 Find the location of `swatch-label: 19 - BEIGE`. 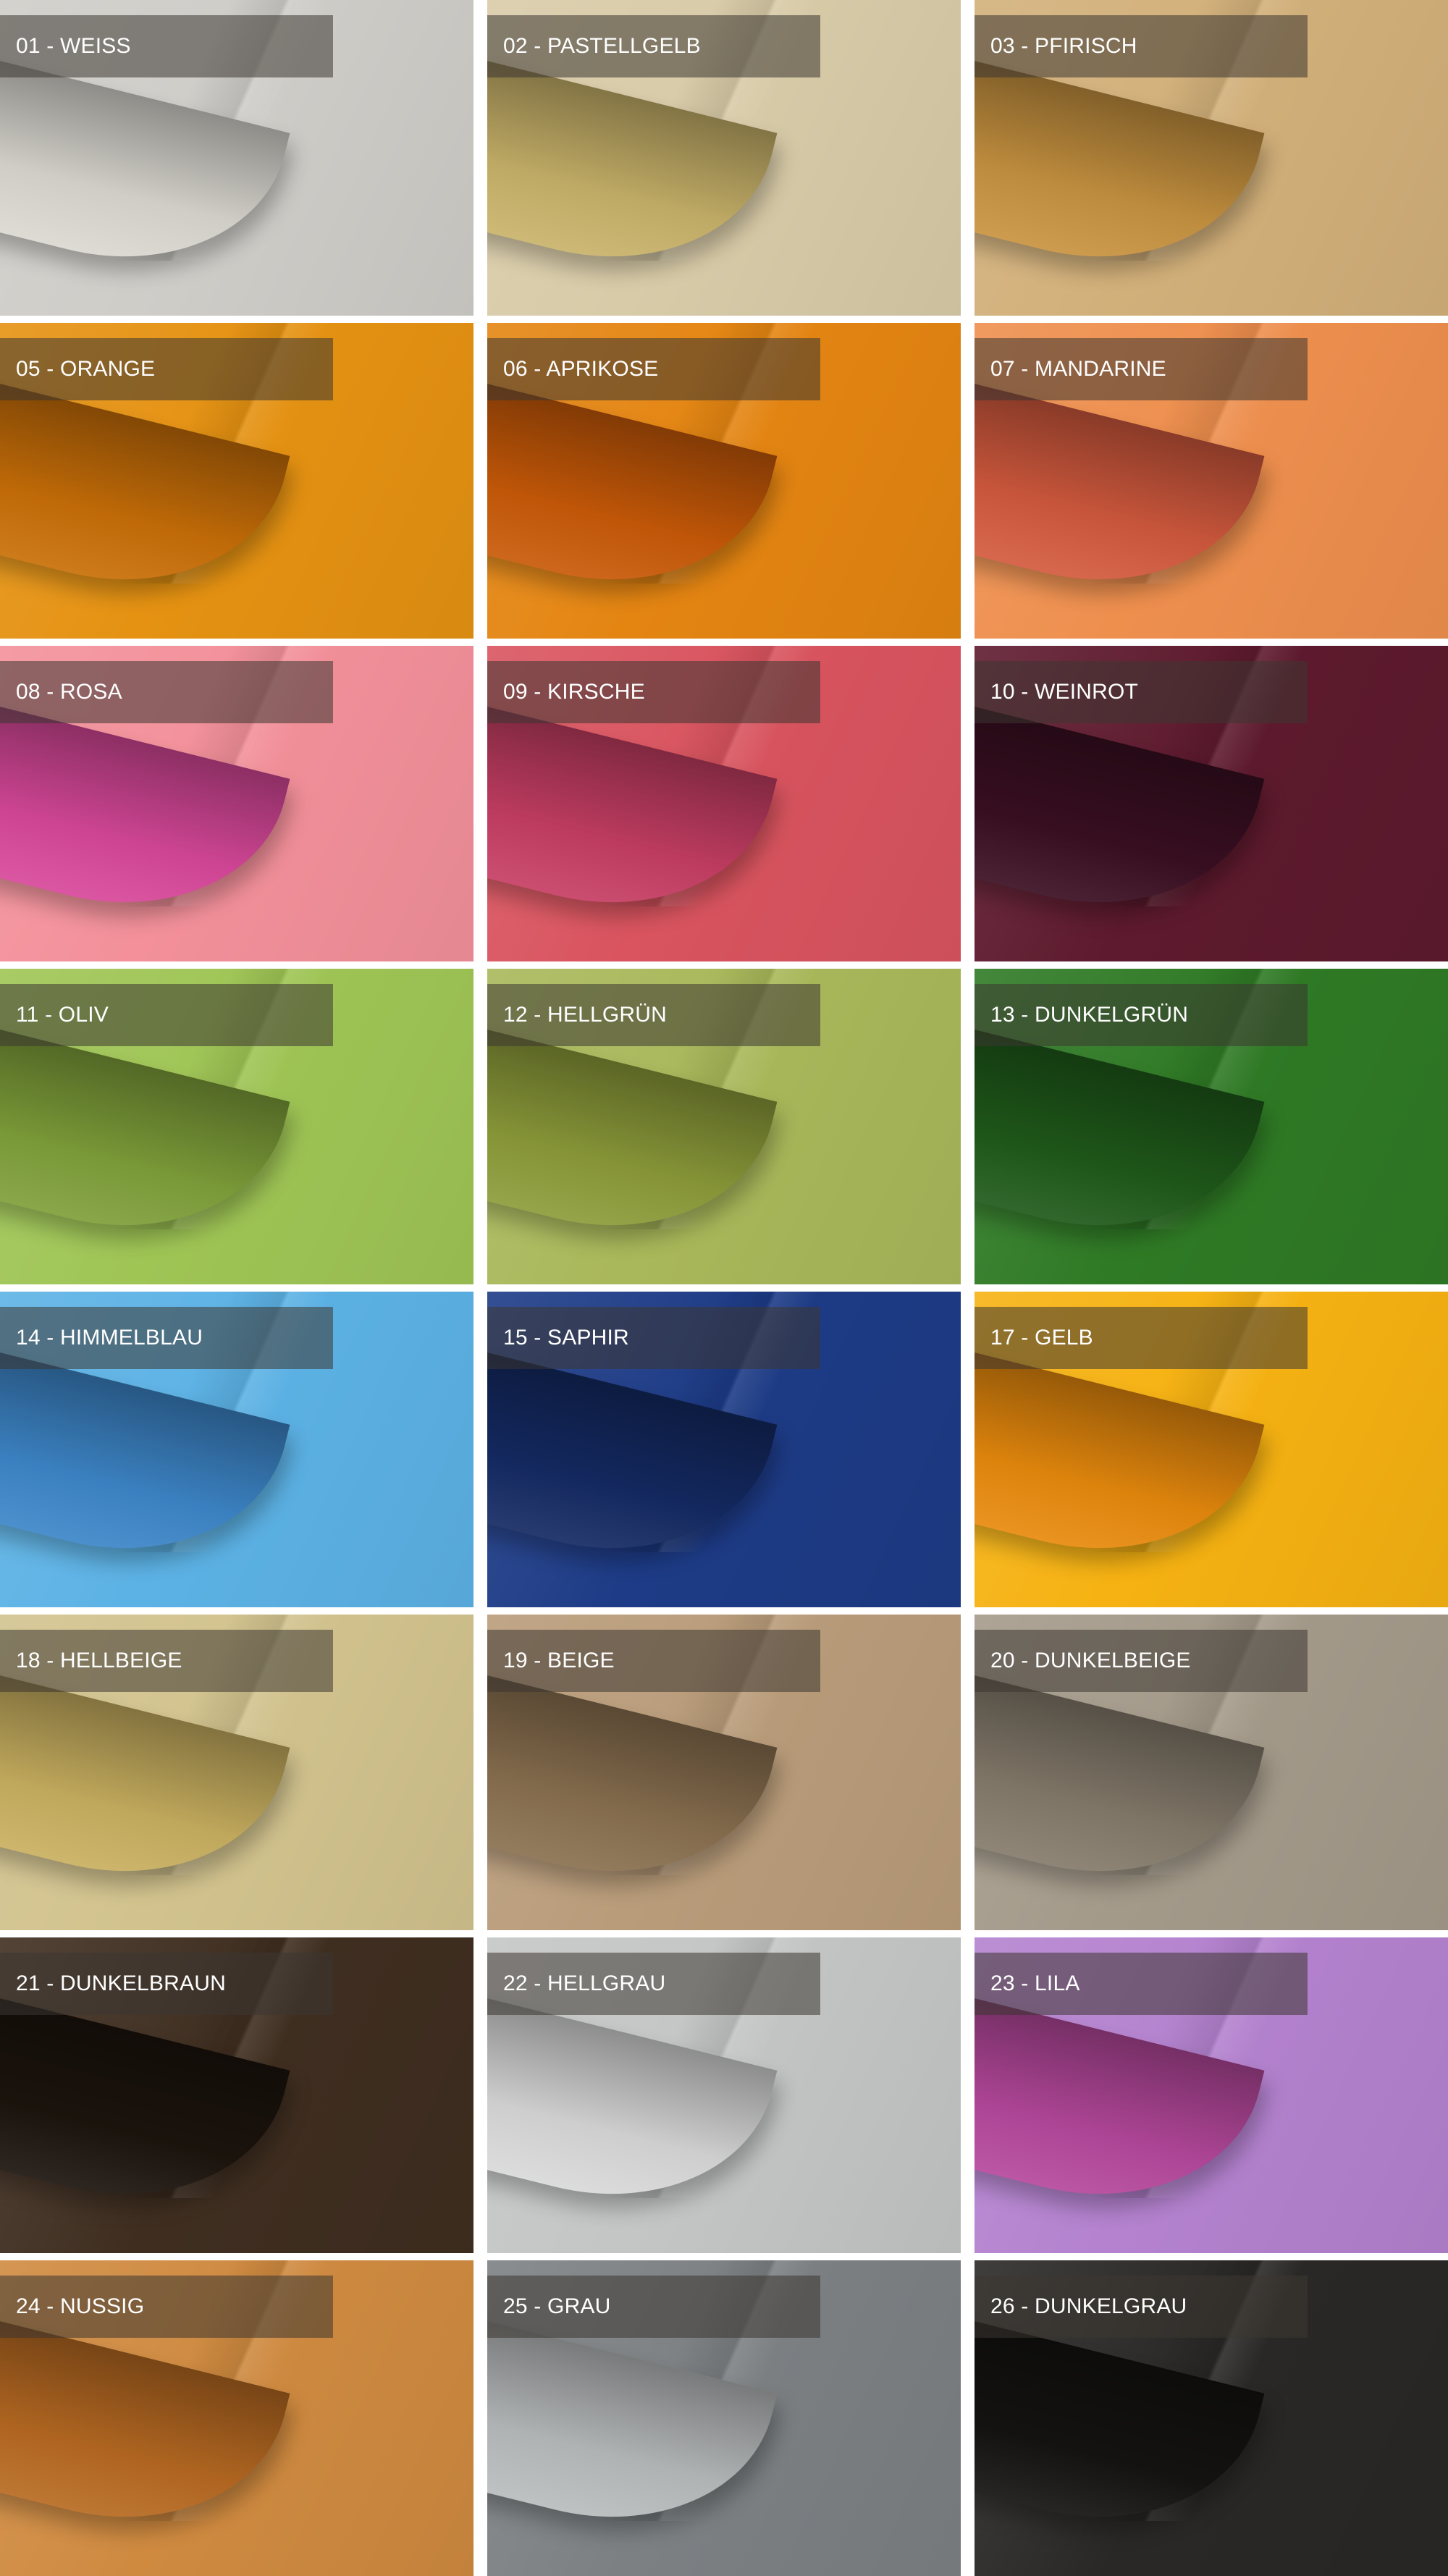

swatch-label: 19 - BEIGE is located at coordinates (653, 1661).